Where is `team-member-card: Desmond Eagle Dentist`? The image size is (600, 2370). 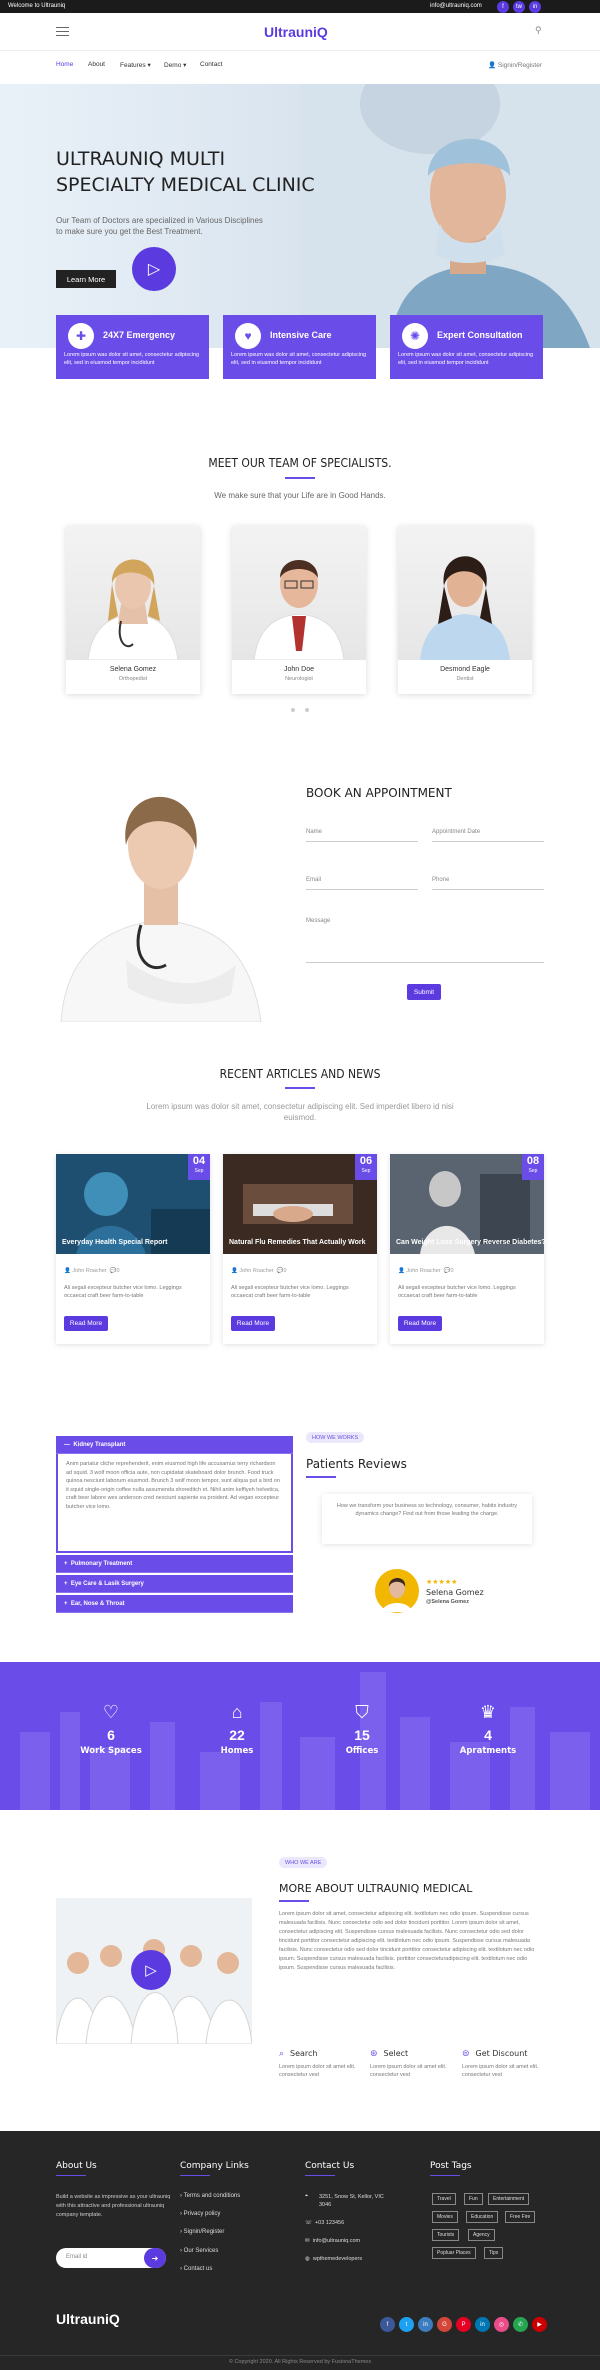
team-member-card: Desmond Eagle Dentist is located at coordinates (465, 610).